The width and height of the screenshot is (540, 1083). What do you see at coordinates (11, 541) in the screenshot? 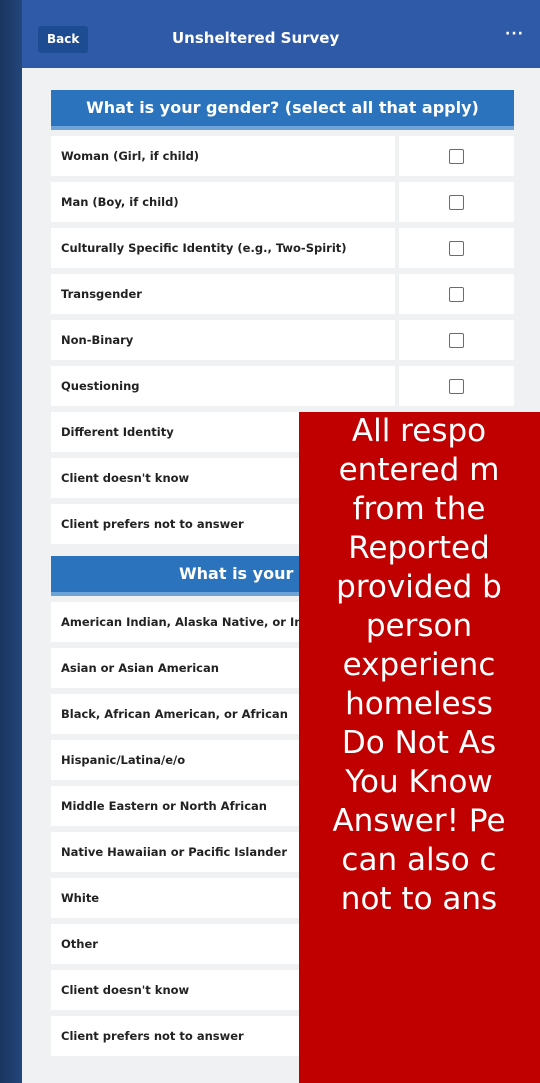
I see `desktop-background` at bounding box center [11, 541].